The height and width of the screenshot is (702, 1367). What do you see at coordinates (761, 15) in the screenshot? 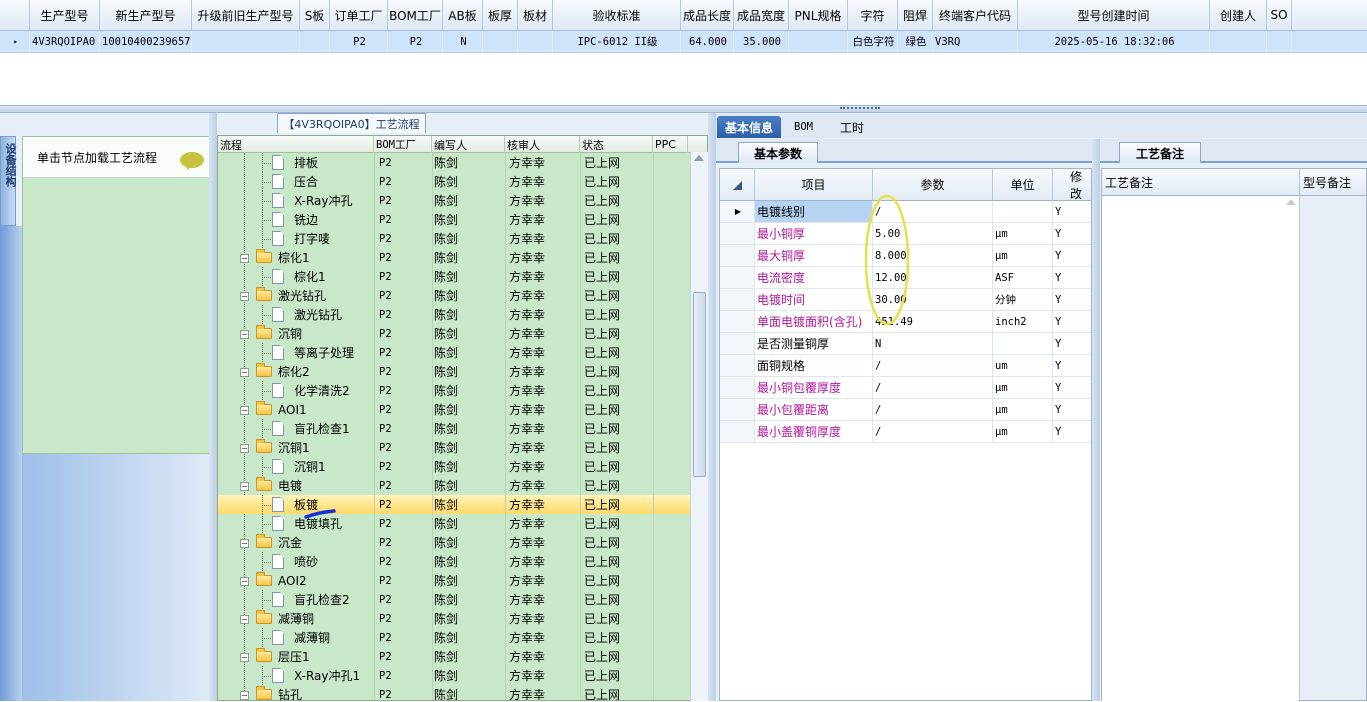
I see `top-col-header: 成品宽度` at bounding box center [761, 15].